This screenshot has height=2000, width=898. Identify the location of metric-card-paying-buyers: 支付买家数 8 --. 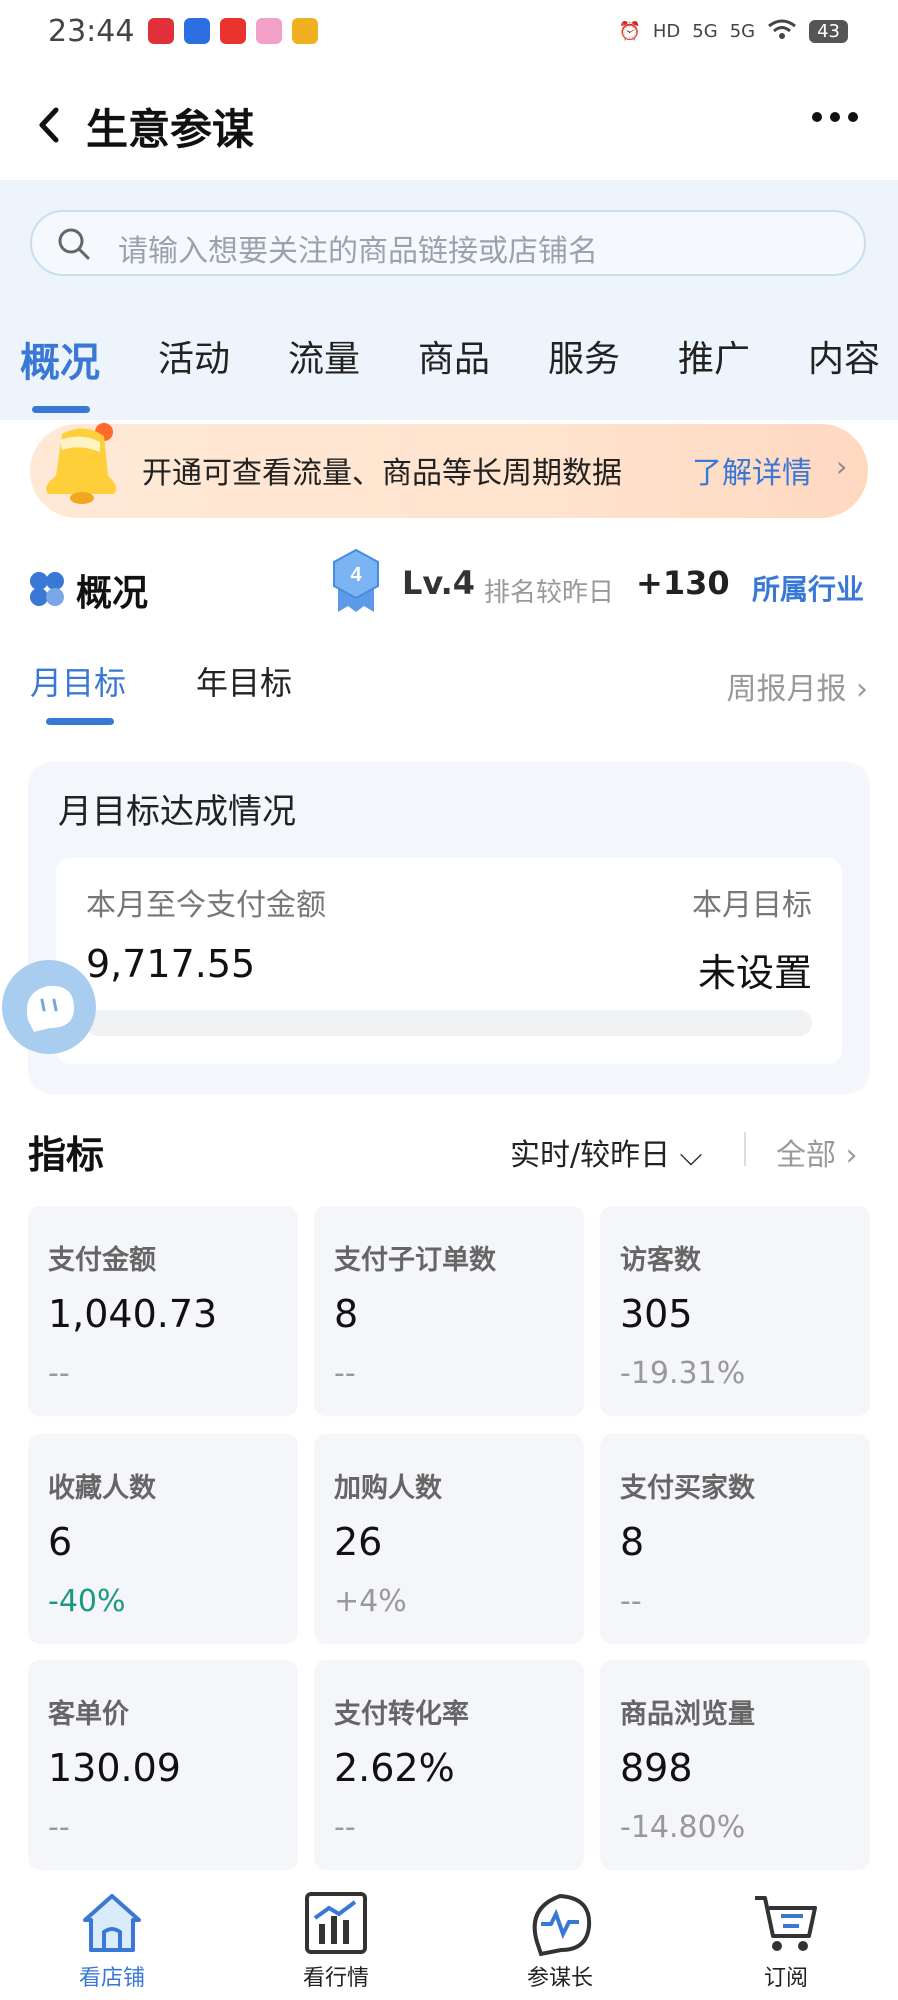
(735, 1539).